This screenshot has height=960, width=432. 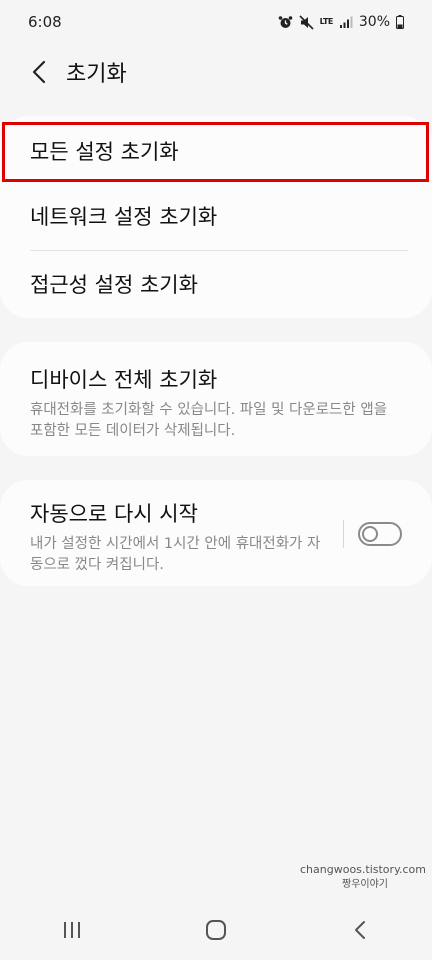 I want to click on status-time: 6:08, so click(x=45, y=22).